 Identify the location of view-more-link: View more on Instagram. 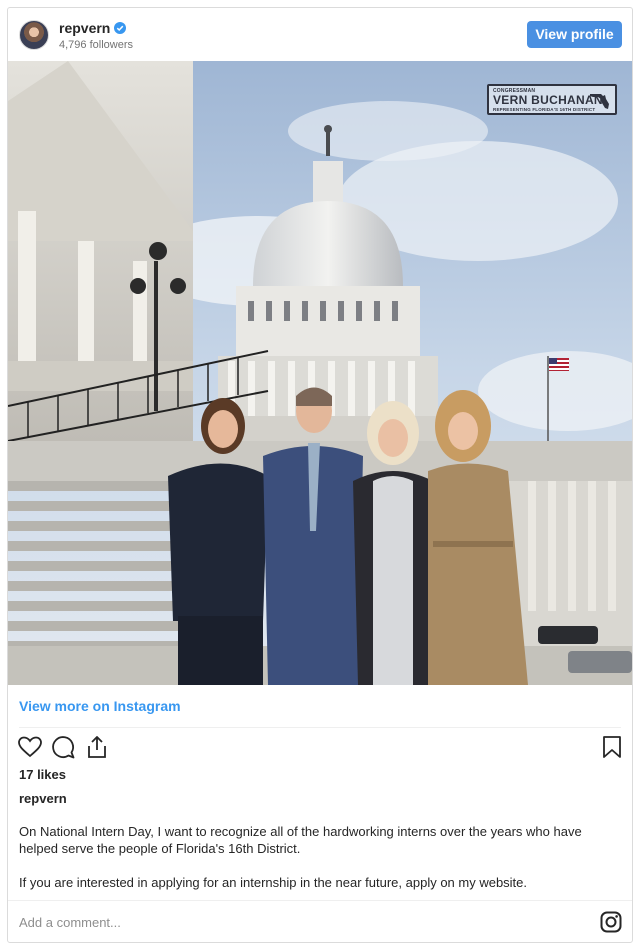
(100, 706).